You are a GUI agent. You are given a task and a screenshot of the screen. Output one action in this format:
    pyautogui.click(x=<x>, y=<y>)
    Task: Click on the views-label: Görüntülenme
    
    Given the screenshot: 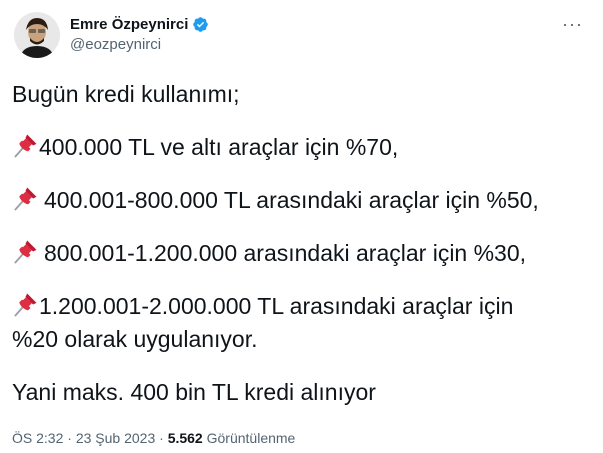 What is the action you would take?
    pyautogui.click(x=249, y=438)
    